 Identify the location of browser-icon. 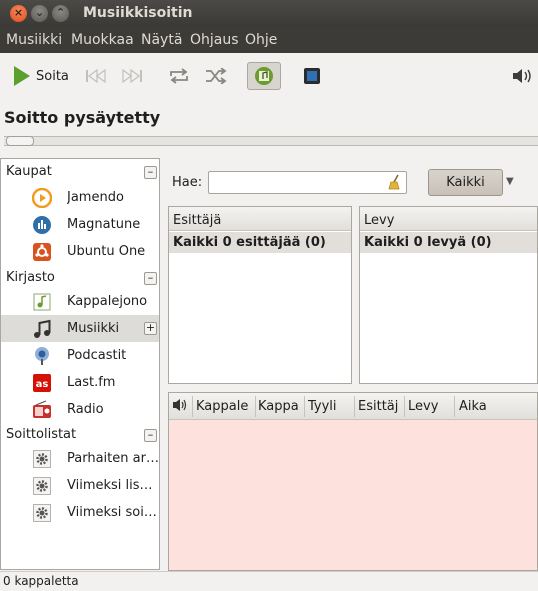
(264, 76).